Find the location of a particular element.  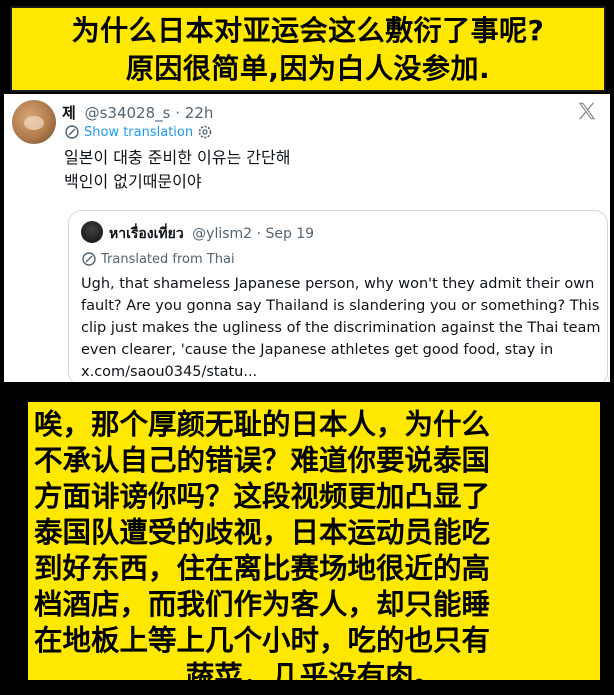

bottom-caption-line: 方面诽谤你吗？这段视频更加凸显了 is located at coordinates (262, 496).